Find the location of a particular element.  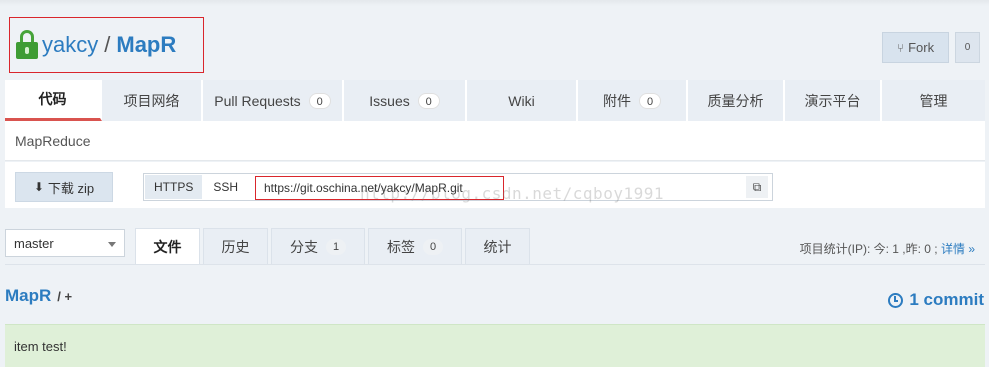

tab-stats: 统计 is located at coordinates (497, 246).